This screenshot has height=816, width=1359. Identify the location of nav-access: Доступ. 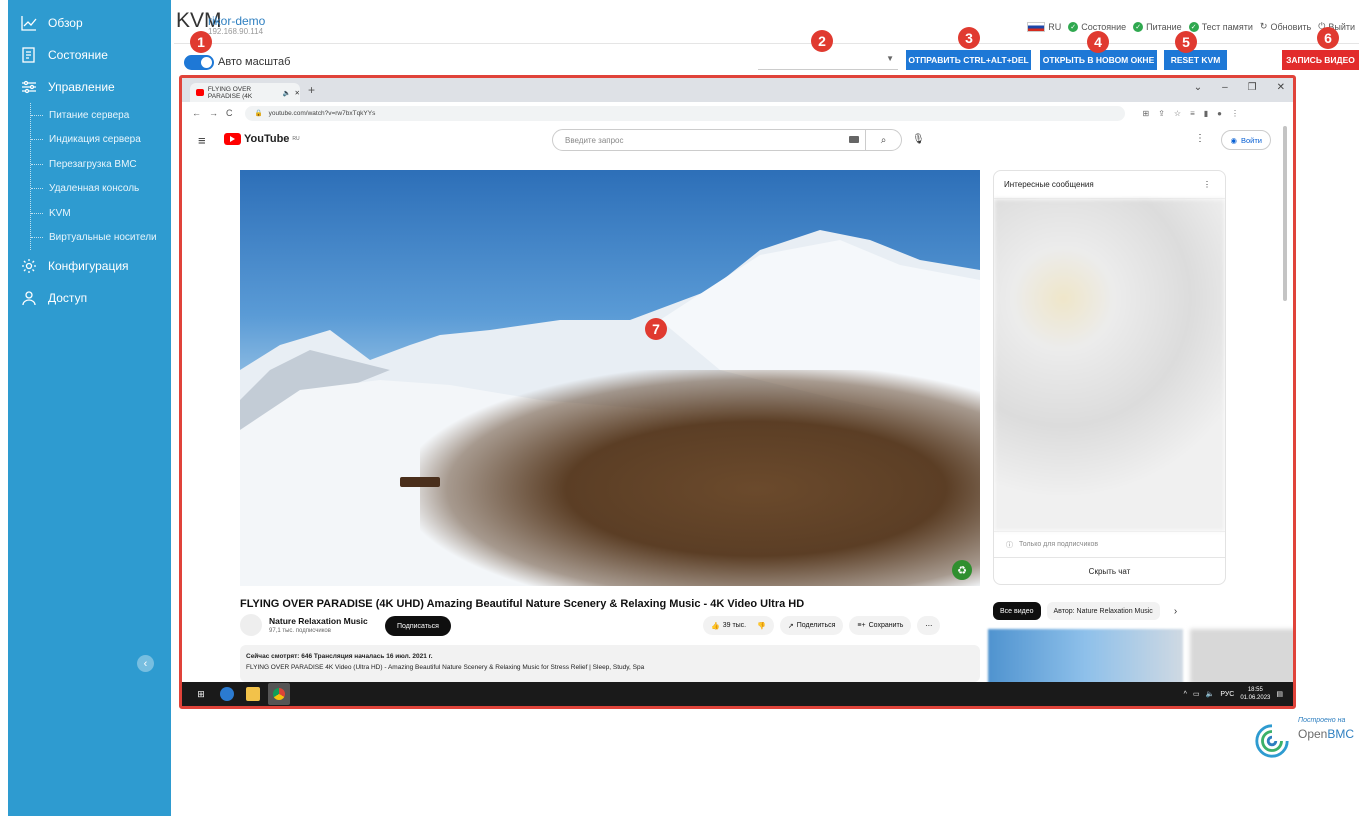
(89, 298).